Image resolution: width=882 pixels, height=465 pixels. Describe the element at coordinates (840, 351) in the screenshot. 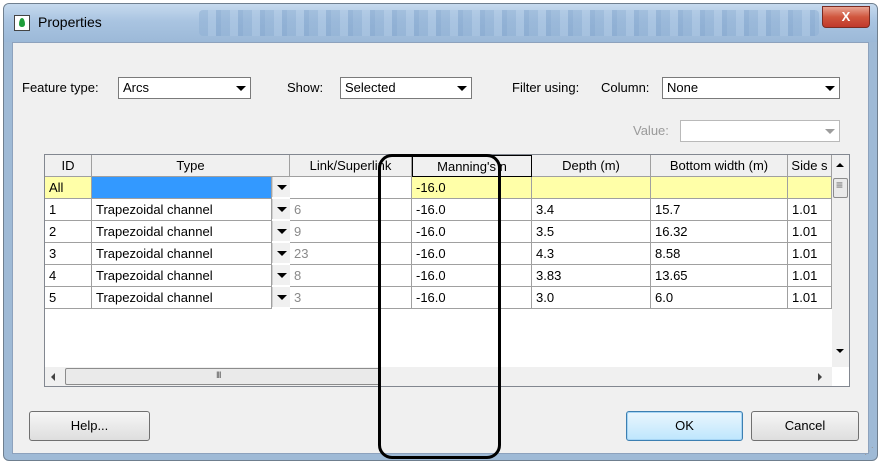

I see `scroll-down-icon` at that location.